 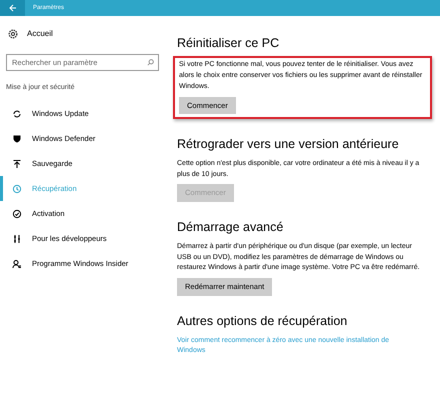 I want to click on back-button, so click(x=12, y=8).